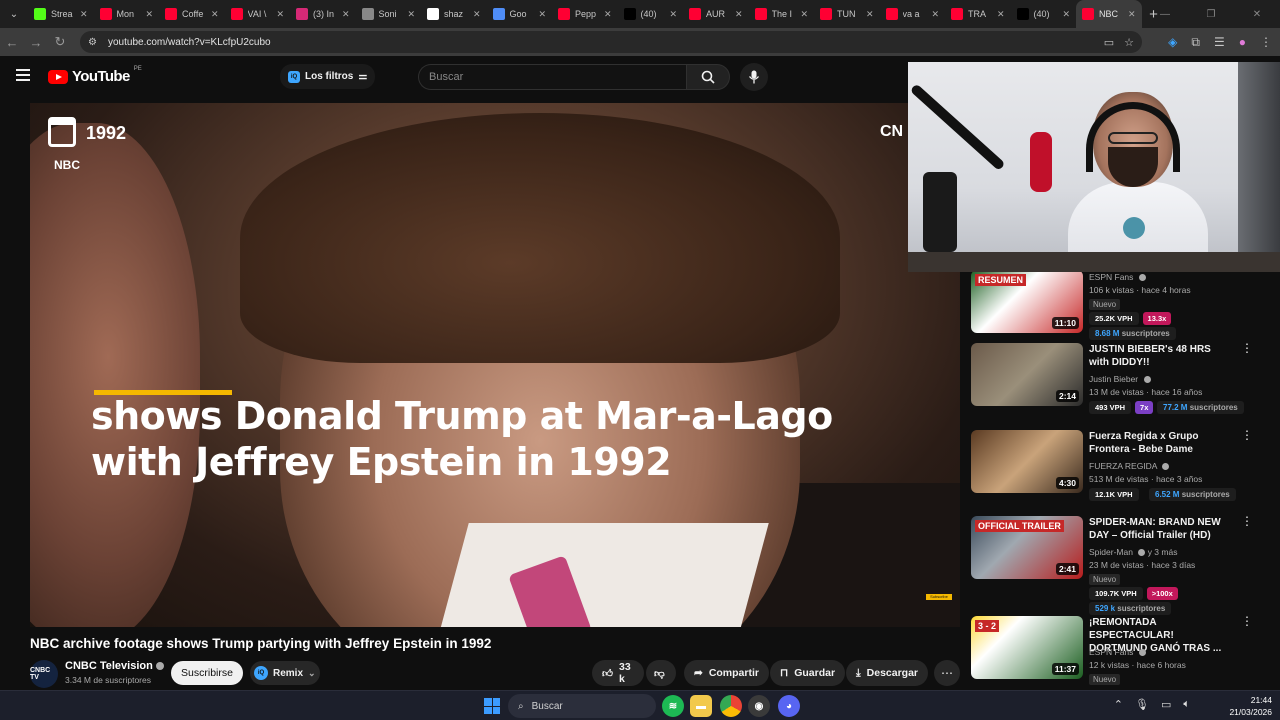  What do you see at coordinates (708, 77) in the screenshot?
I see `search-button` at bounding box center [708, 77].